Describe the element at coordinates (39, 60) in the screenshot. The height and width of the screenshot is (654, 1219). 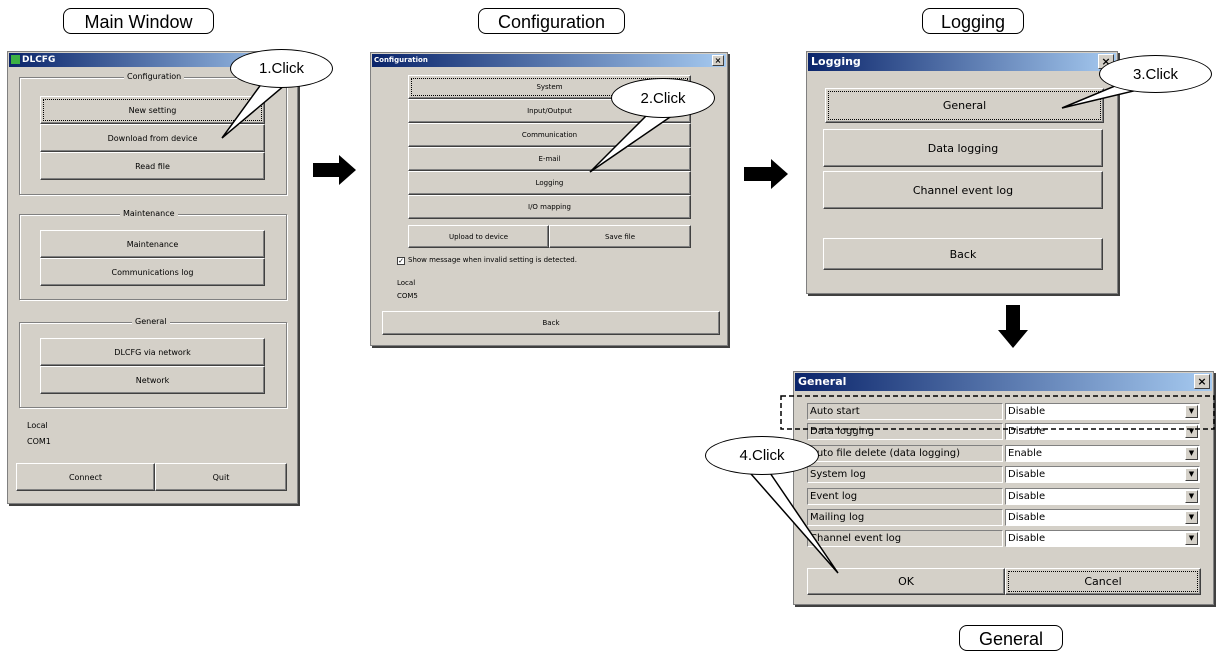
I see `main-window-title: DLCFG` at that location.